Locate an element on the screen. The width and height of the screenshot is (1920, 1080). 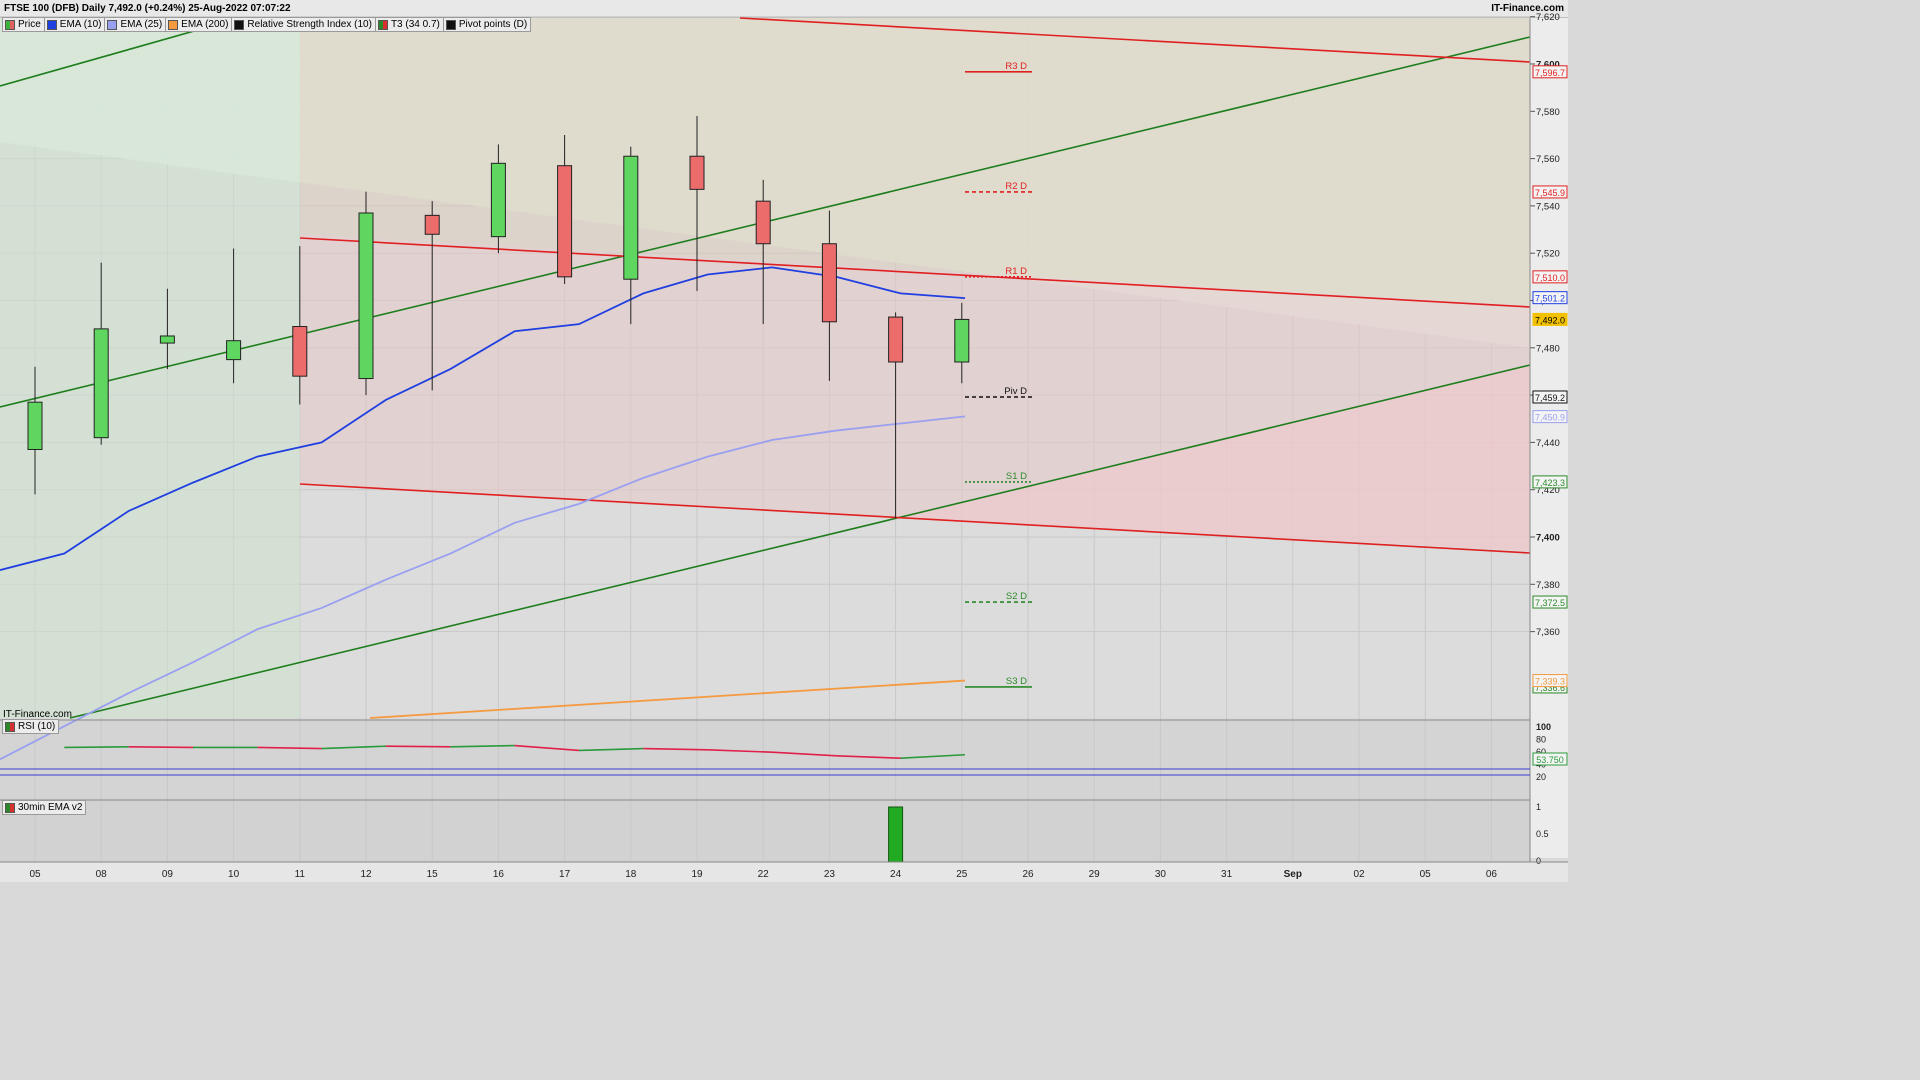
legend-item-label: EMA (10) is located at coordinates (80, 24).